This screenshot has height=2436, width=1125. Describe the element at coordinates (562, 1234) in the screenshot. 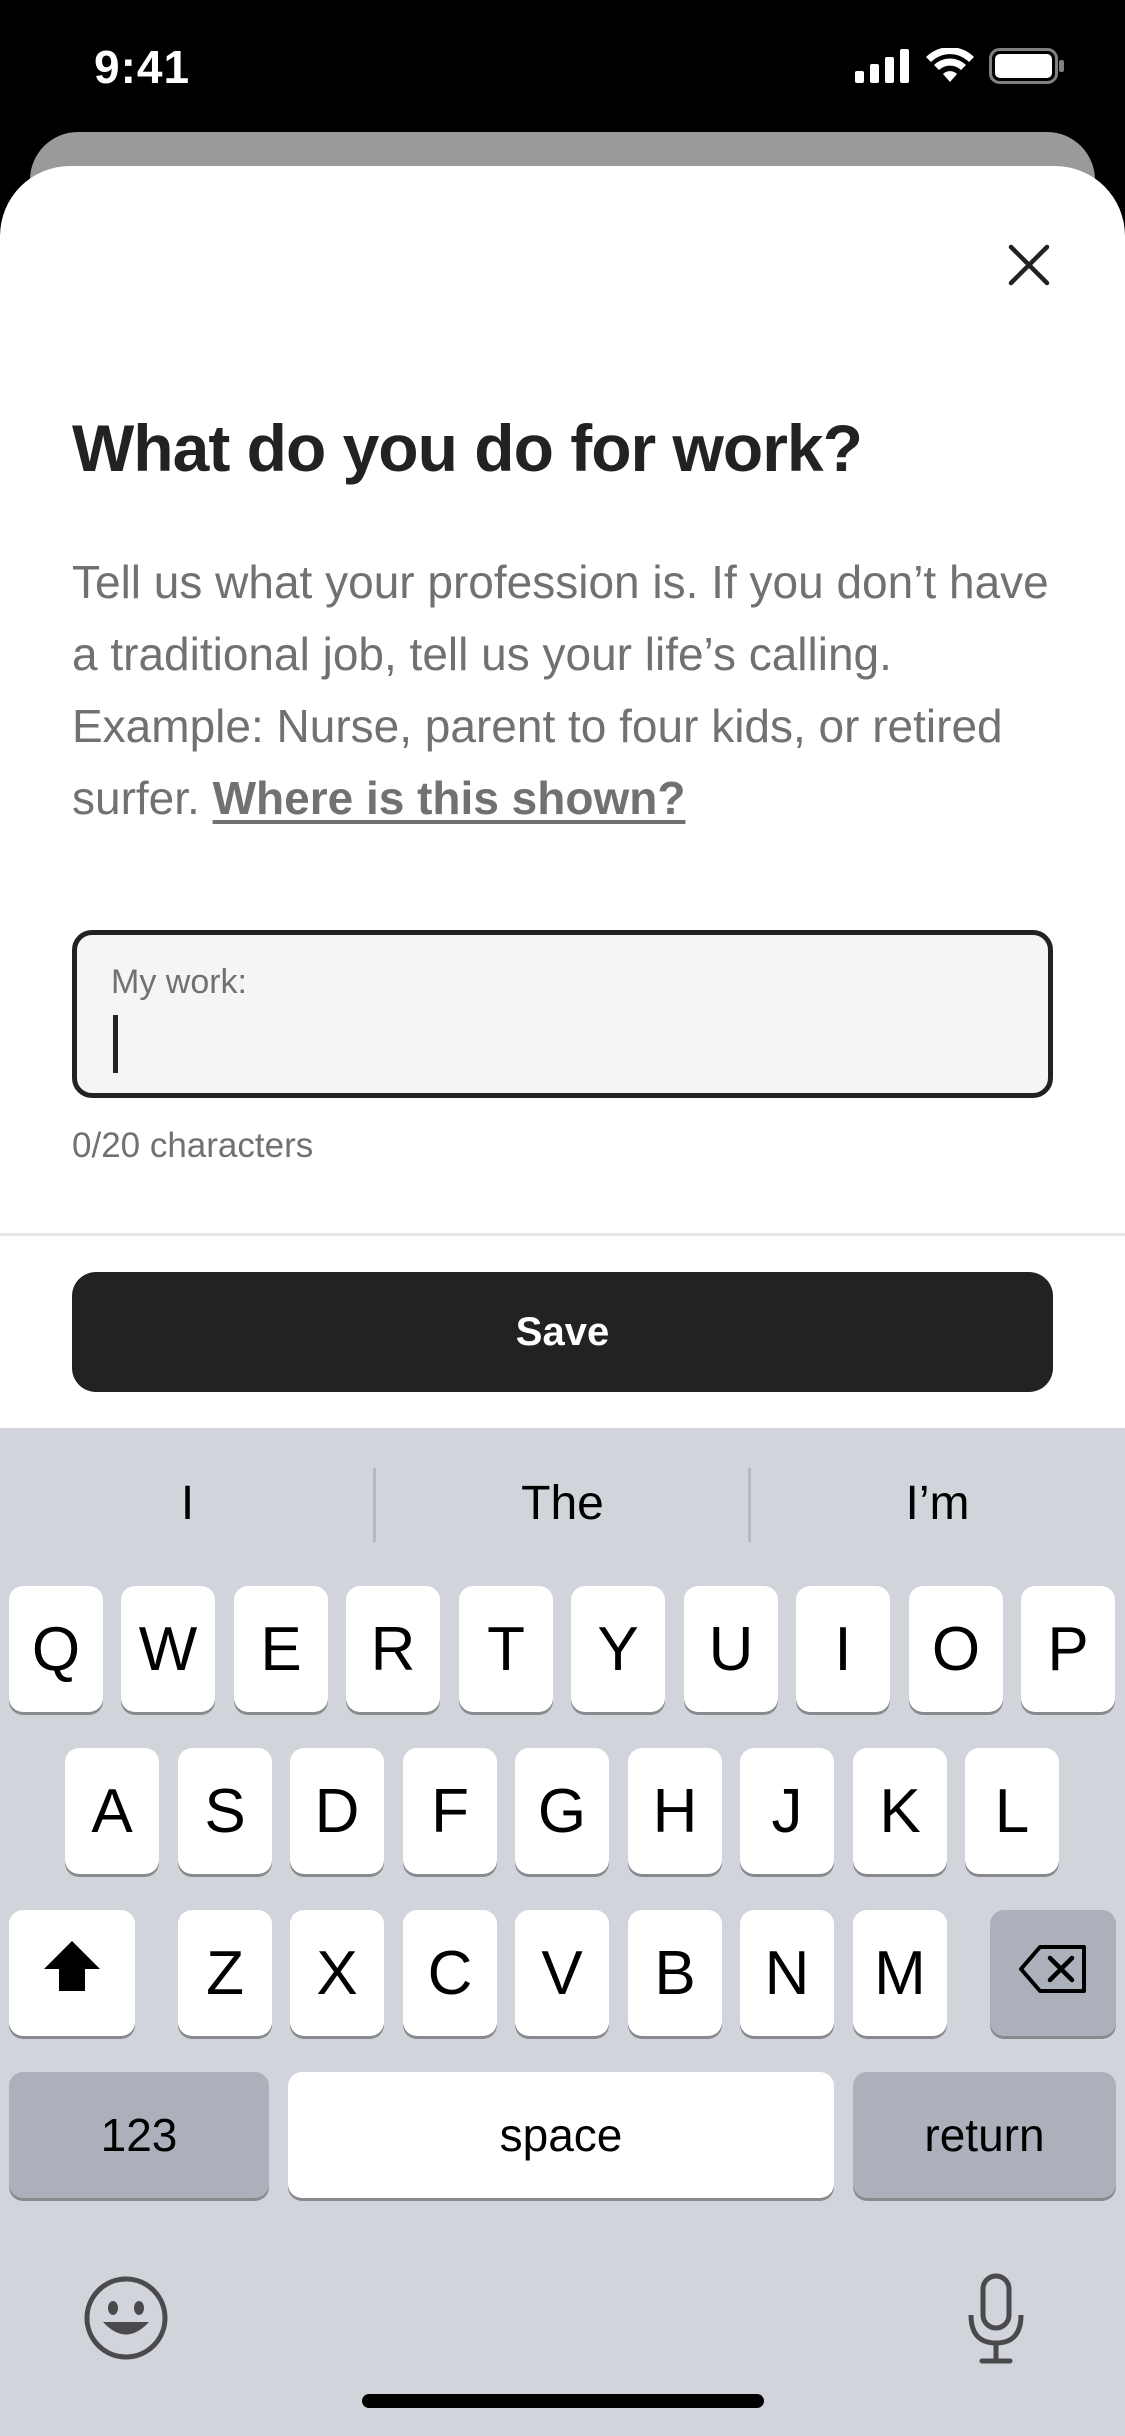

I see `footer-divider` at that location.